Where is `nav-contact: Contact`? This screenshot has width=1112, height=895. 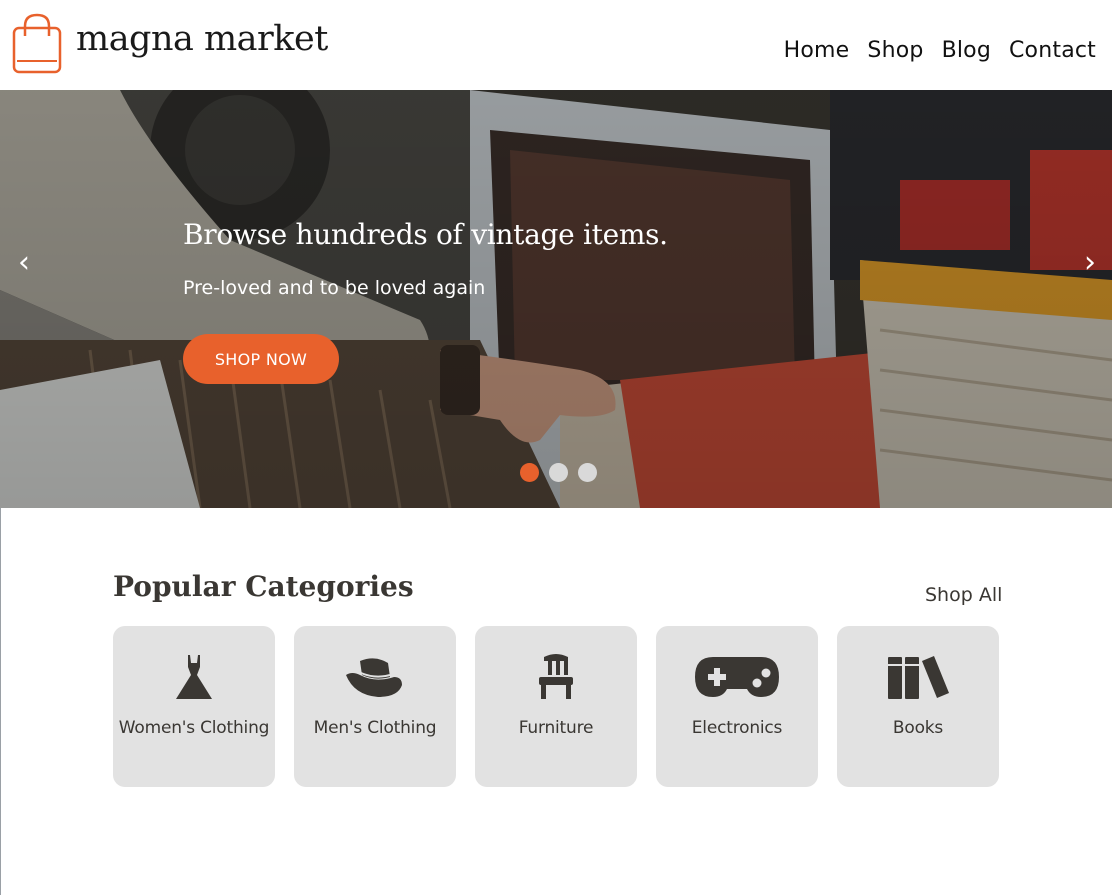 nav-contact: Contact is located at coordinates (1052, 50).